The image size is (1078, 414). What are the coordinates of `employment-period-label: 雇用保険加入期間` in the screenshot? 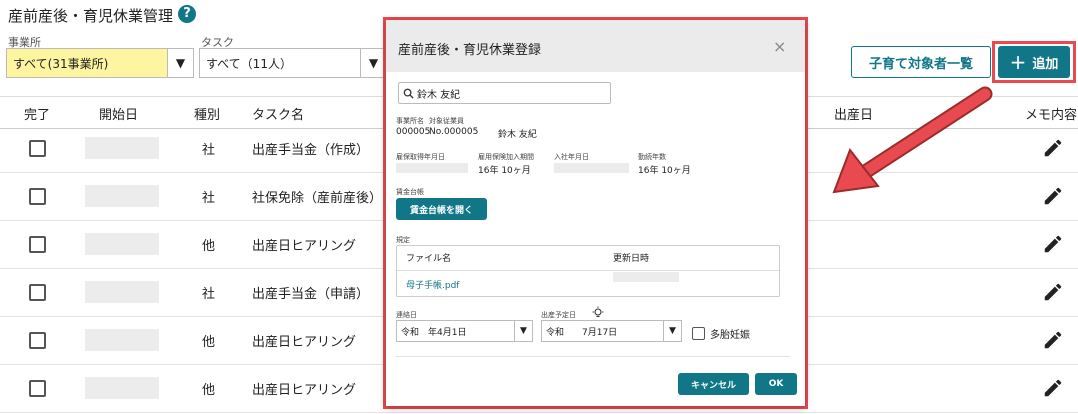 It's located at (506, 157).